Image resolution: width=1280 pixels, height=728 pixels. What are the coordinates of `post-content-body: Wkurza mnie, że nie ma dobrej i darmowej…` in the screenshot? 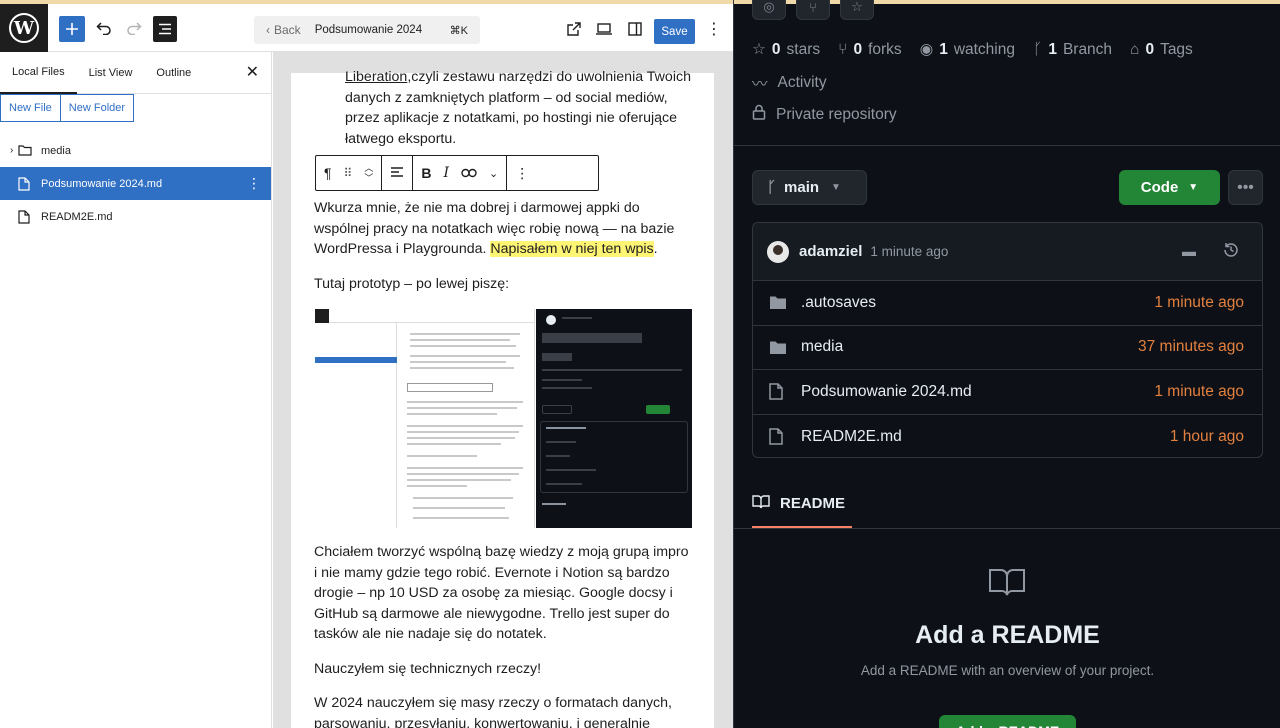 It's located at (504, 253).